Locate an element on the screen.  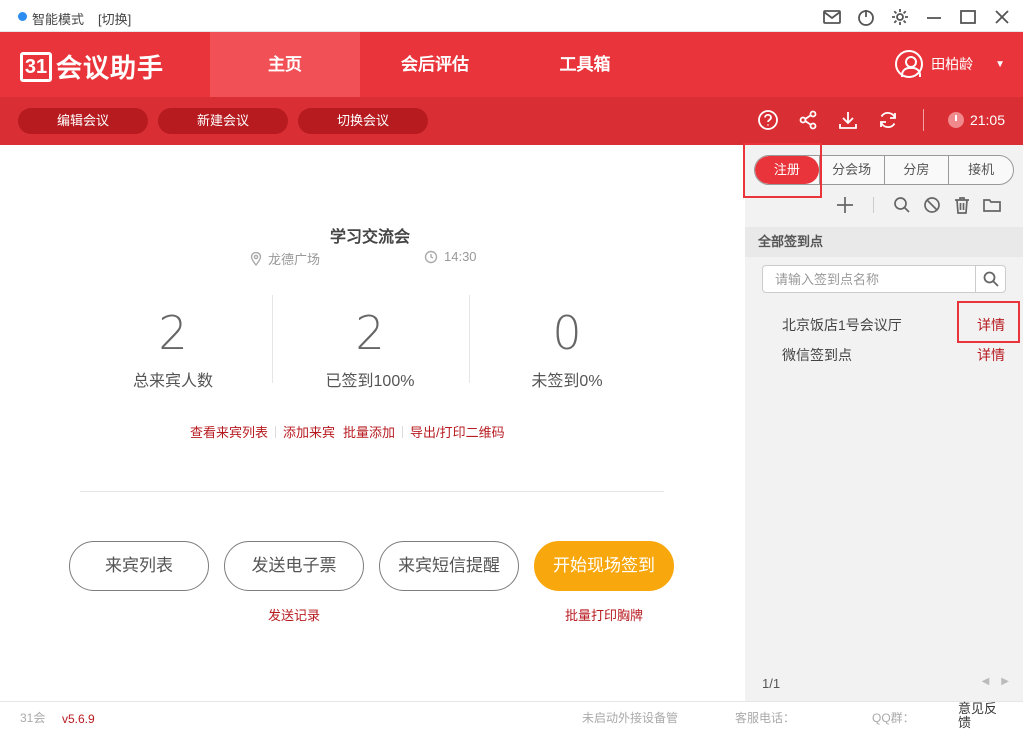
user-menu: 田柏龄 ▼ is located at coordinates (950, 64).